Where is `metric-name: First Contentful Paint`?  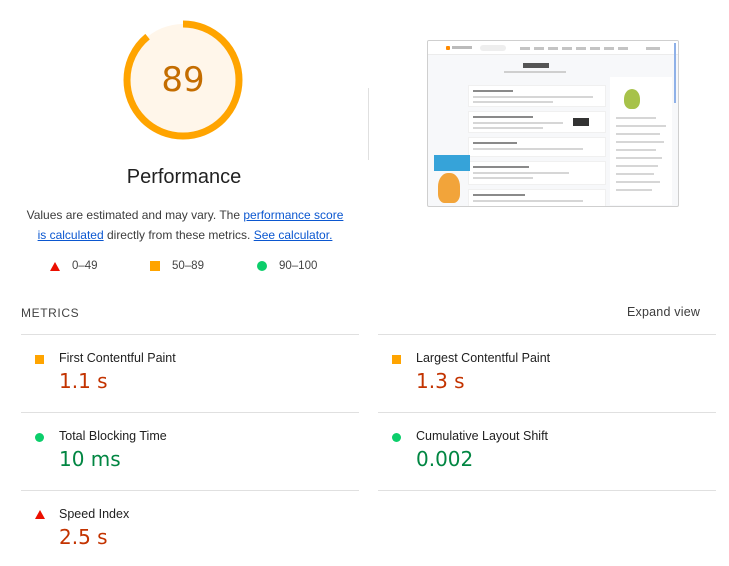
metric-name: First Contentful Paint is located at coordinates (117, 358).